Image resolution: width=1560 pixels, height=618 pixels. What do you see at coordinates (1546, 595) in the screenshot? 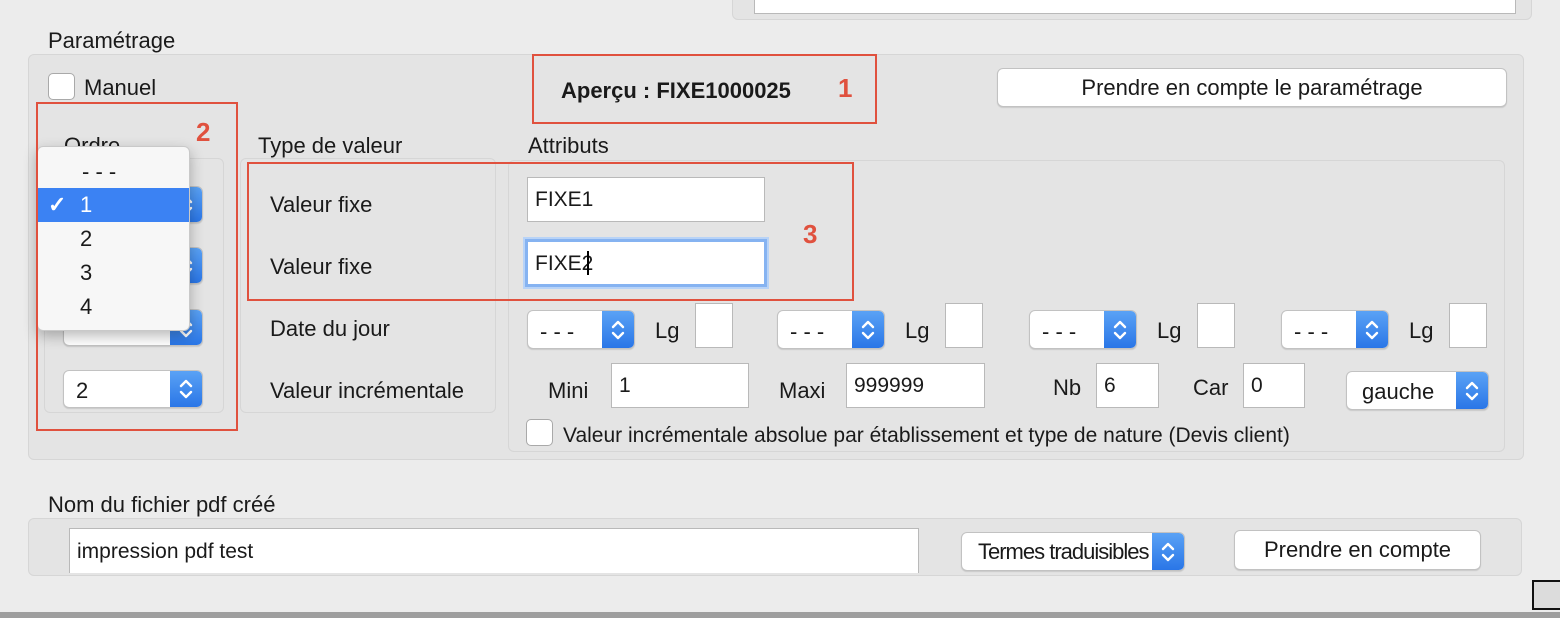
I see `resize-grip-icon` at bounding box center [1546, 595].